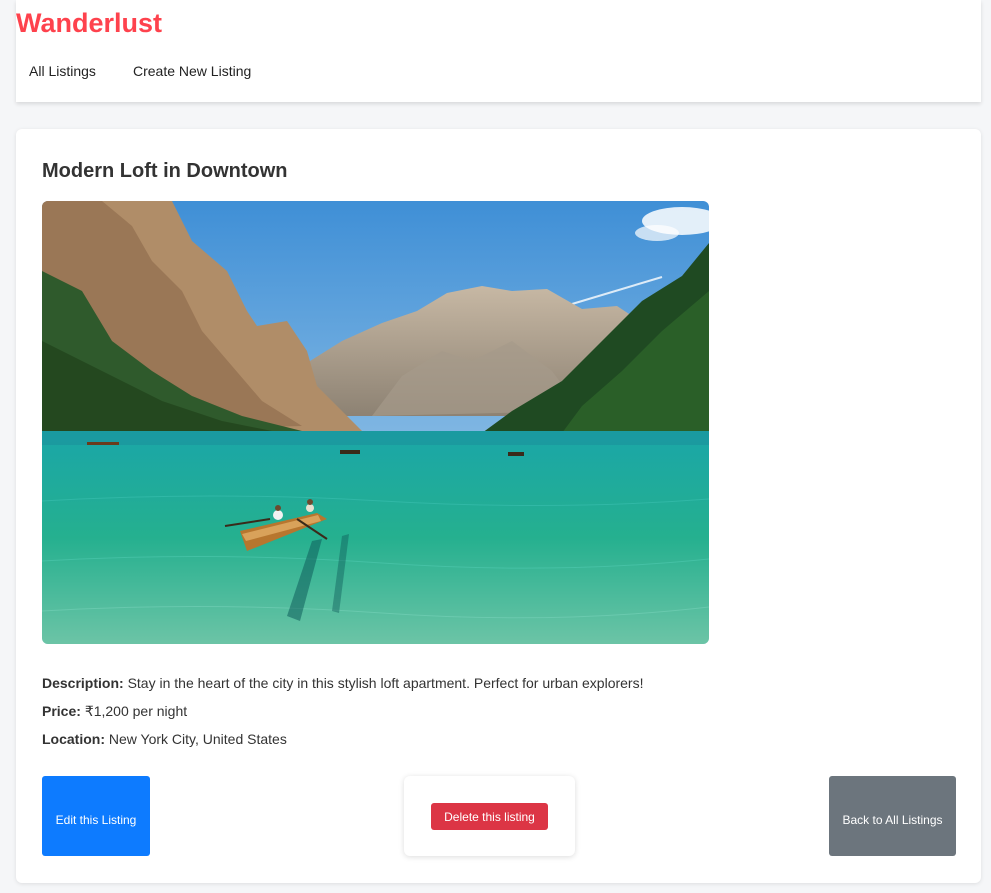  I want to click on nav-all-listings: All Listings, so click(62, 71).